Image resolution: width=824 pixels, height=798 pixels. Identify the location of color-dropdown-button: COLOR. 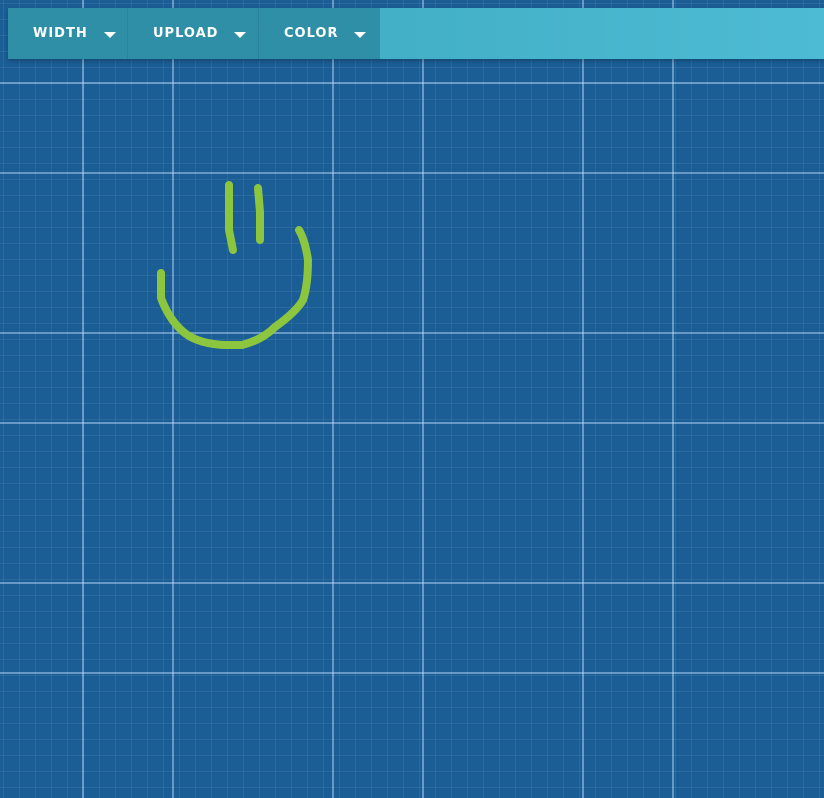
(319, 33).